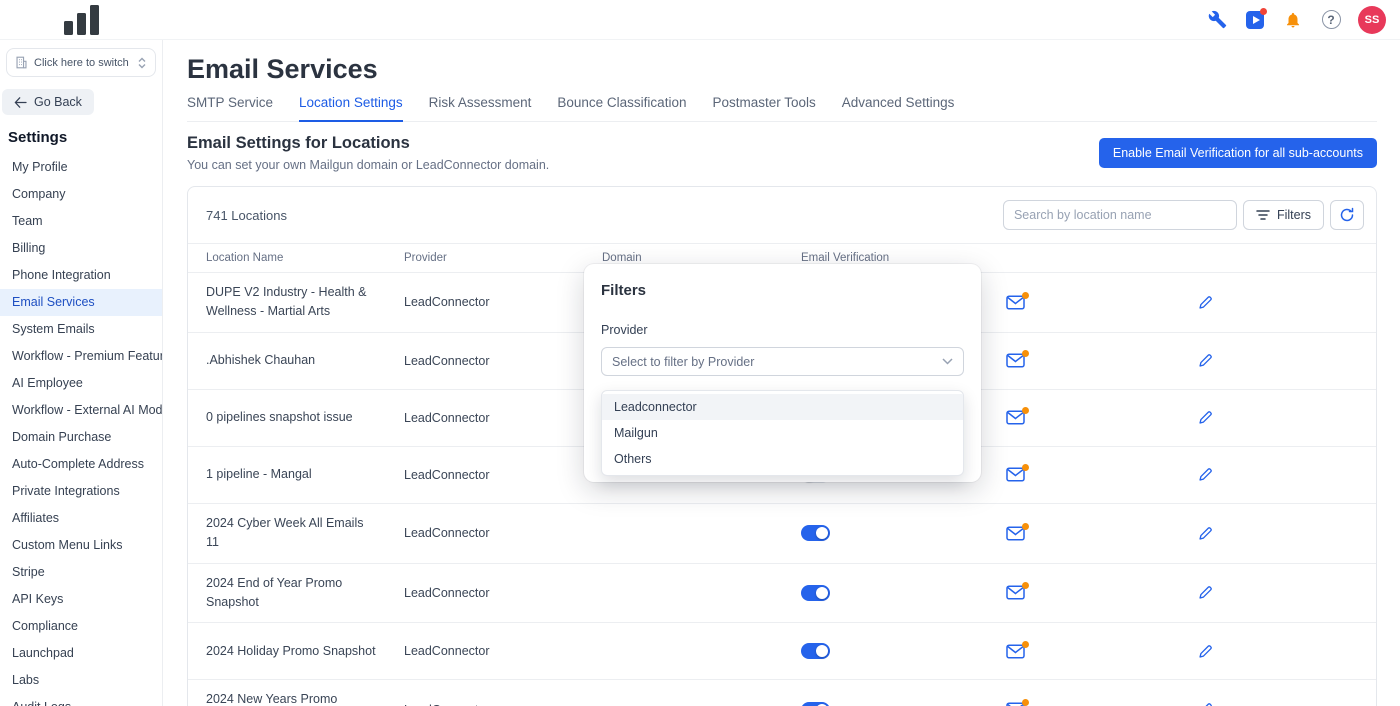  What do you see at coordinates (81, 653) in the screenshot?
I see `sidebar-item-launchpad: Launchpad` at bounding box center [81, 653].